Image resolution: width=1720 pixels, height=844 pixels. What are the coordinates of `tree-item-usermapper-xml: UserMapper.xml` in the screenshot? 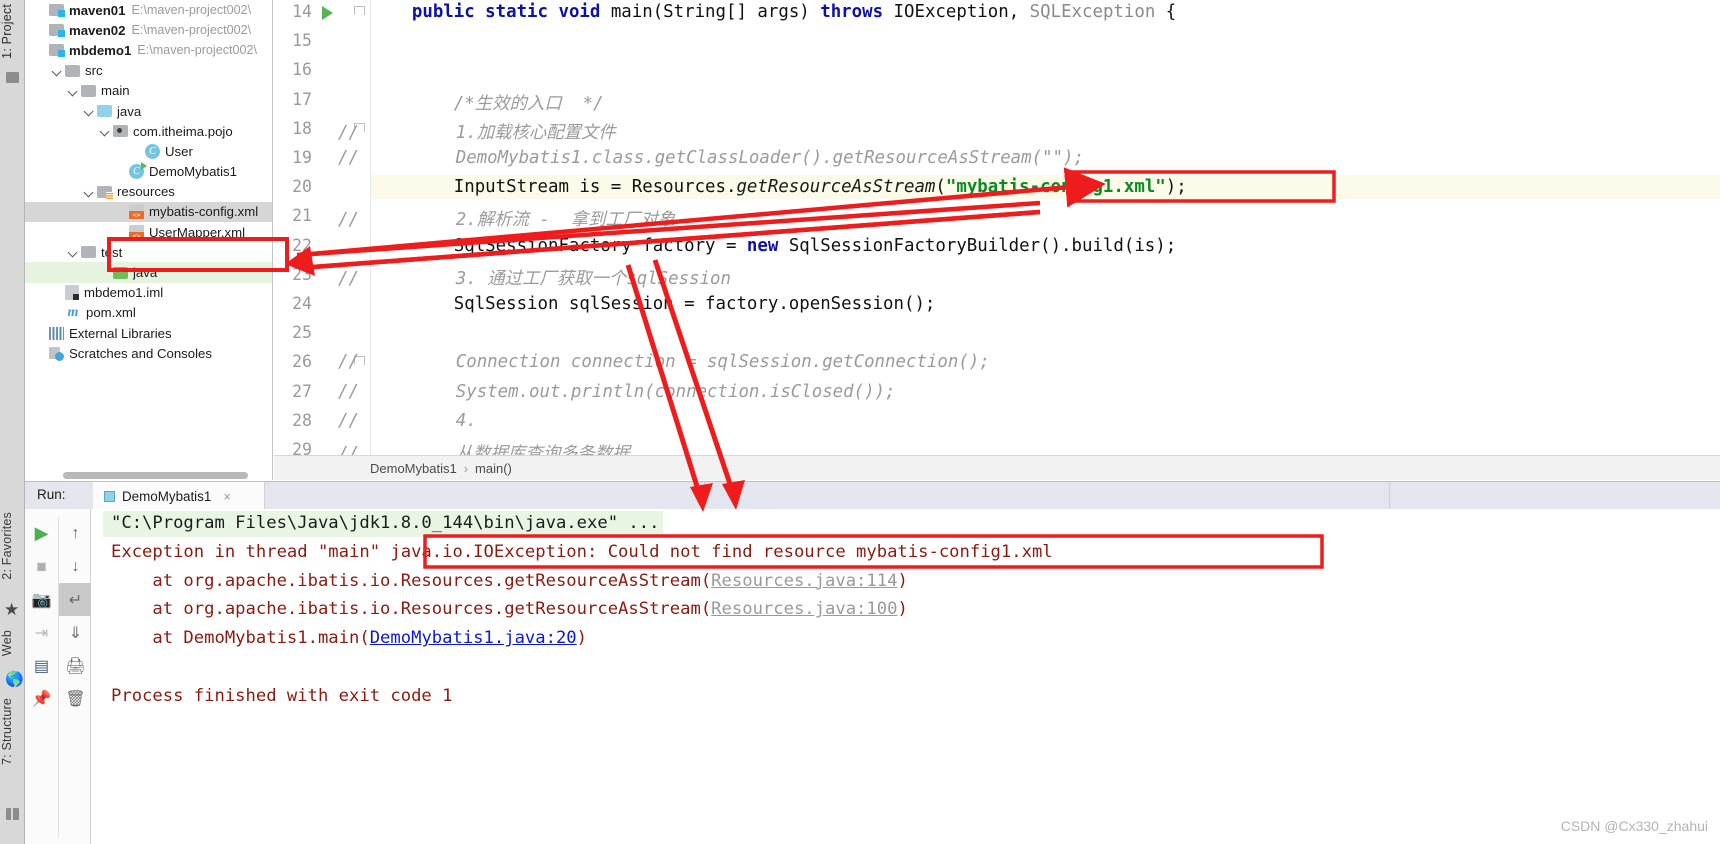 It's located at (148, 232).